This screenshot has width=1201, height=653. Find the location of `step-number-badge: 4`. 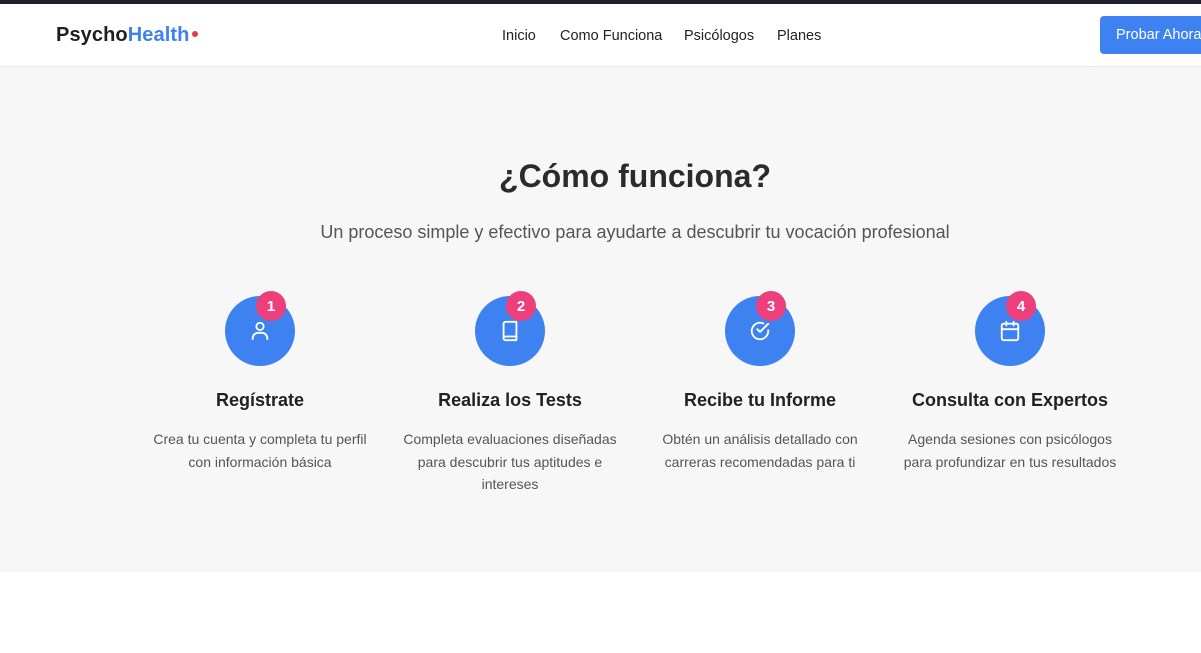

step-number-badge: 4 is located at coordinates (1021, 306).